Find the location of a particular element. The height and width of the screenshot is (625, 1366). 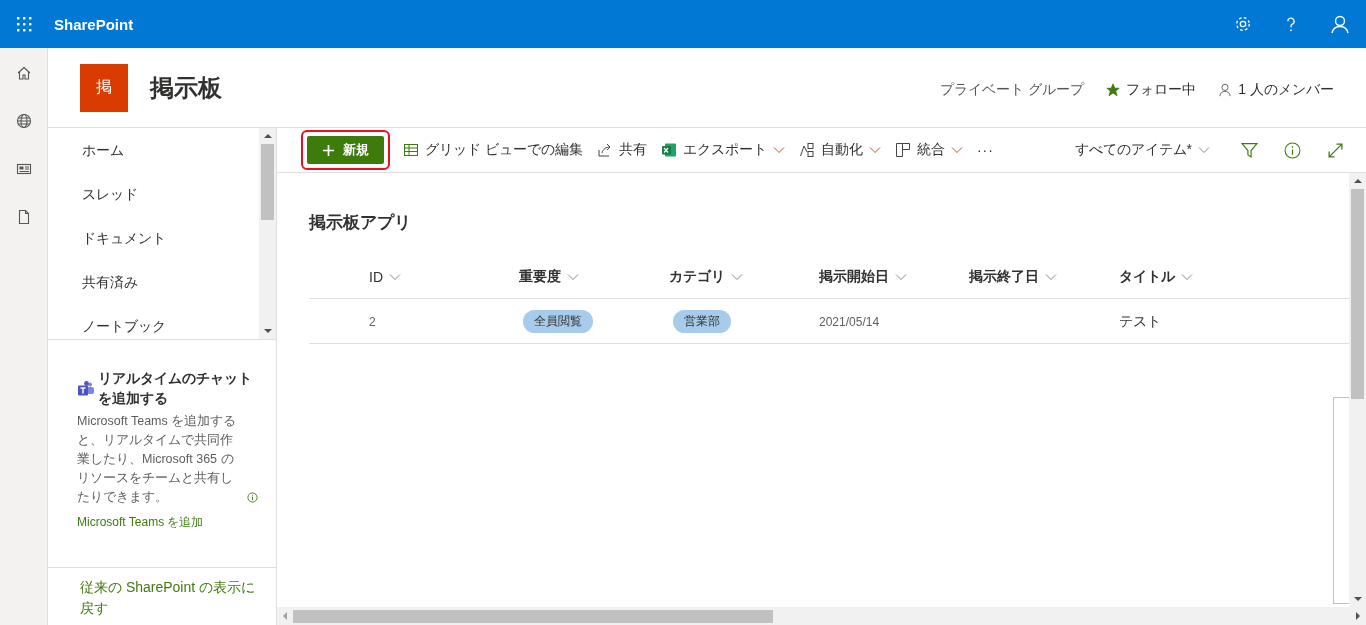

nav-link: ホーム is located at coordinates (153, 150).